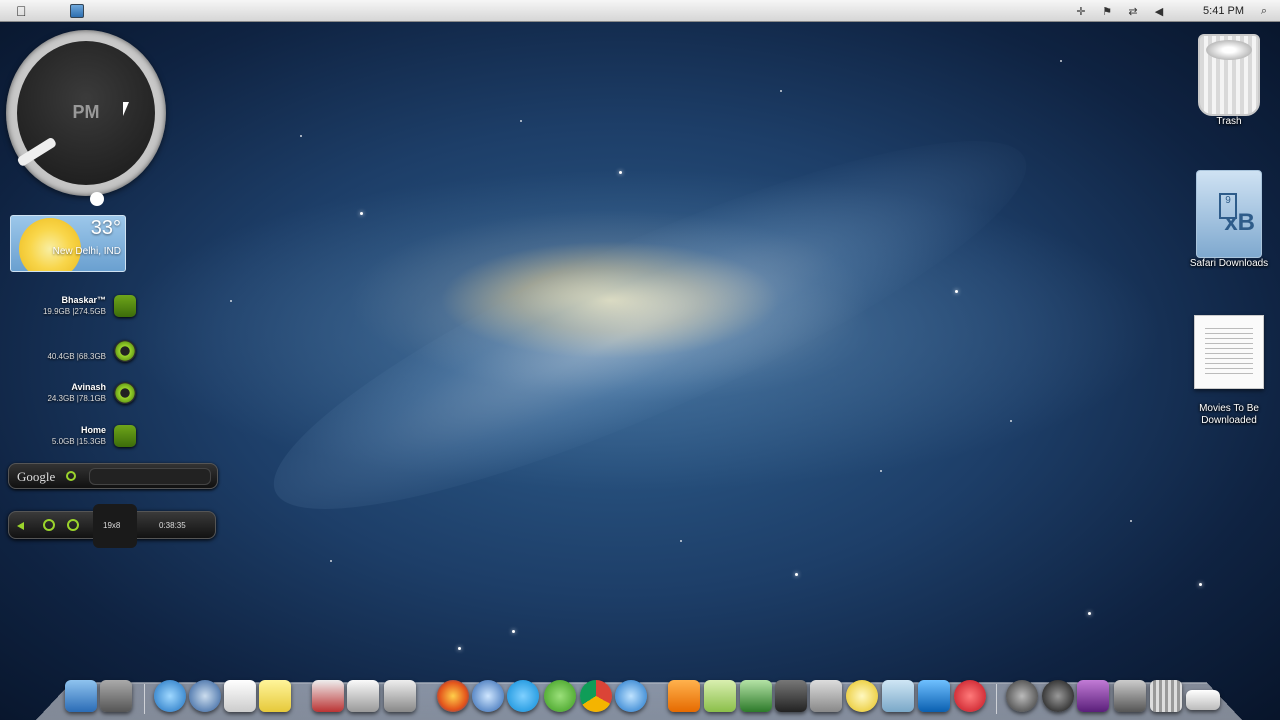  Describe the element at coordinates (78, 441) in the screenshot. I see `drive-usage: 5.0GB |15.3GB` at that location.